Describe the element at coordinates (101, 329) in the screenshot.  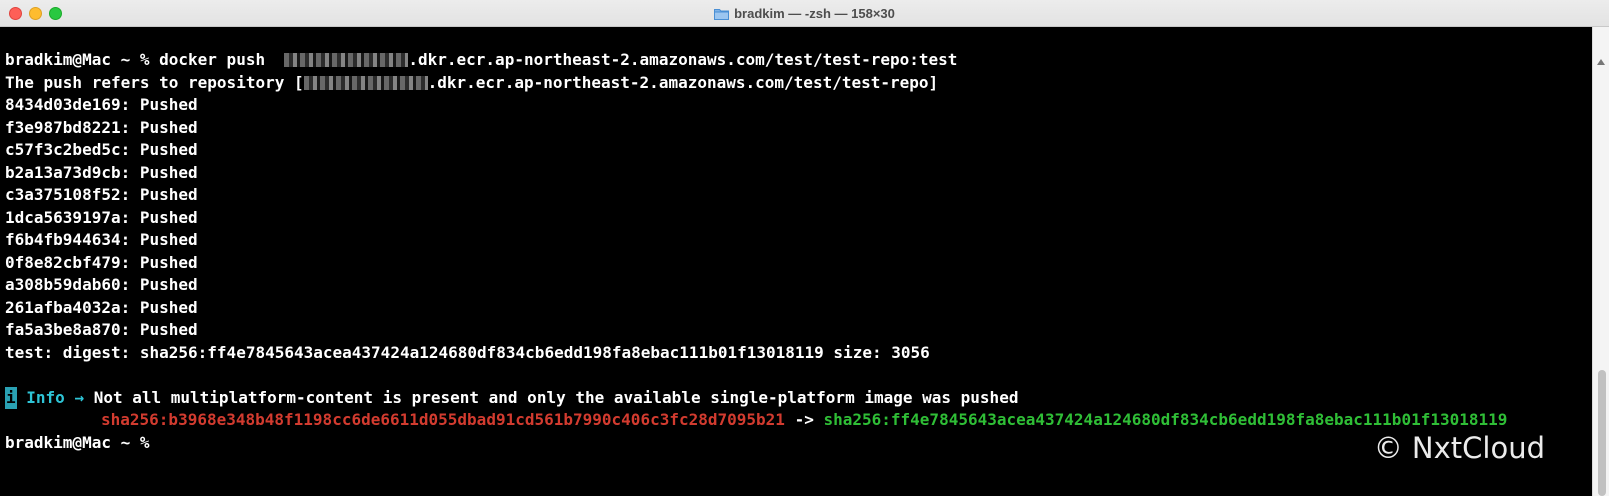
I see `layer-line: fa5a3be8a870: Pushed` at that location.